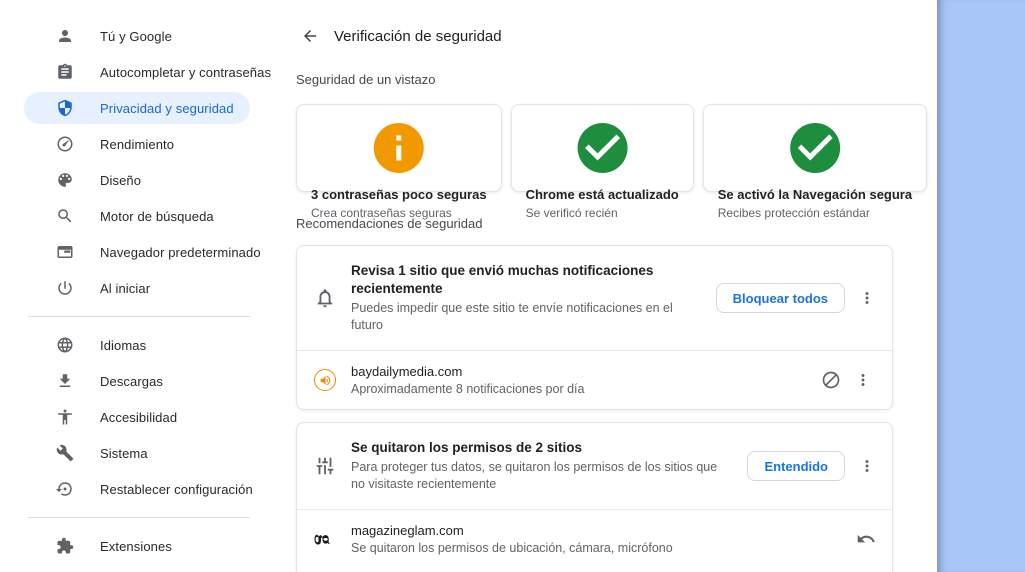 This screenshot has width=1025, height=572. Describe the element at coordinates (780, 298) in the screenshot. I see `block-all-button: Bloquear todos` at that location.